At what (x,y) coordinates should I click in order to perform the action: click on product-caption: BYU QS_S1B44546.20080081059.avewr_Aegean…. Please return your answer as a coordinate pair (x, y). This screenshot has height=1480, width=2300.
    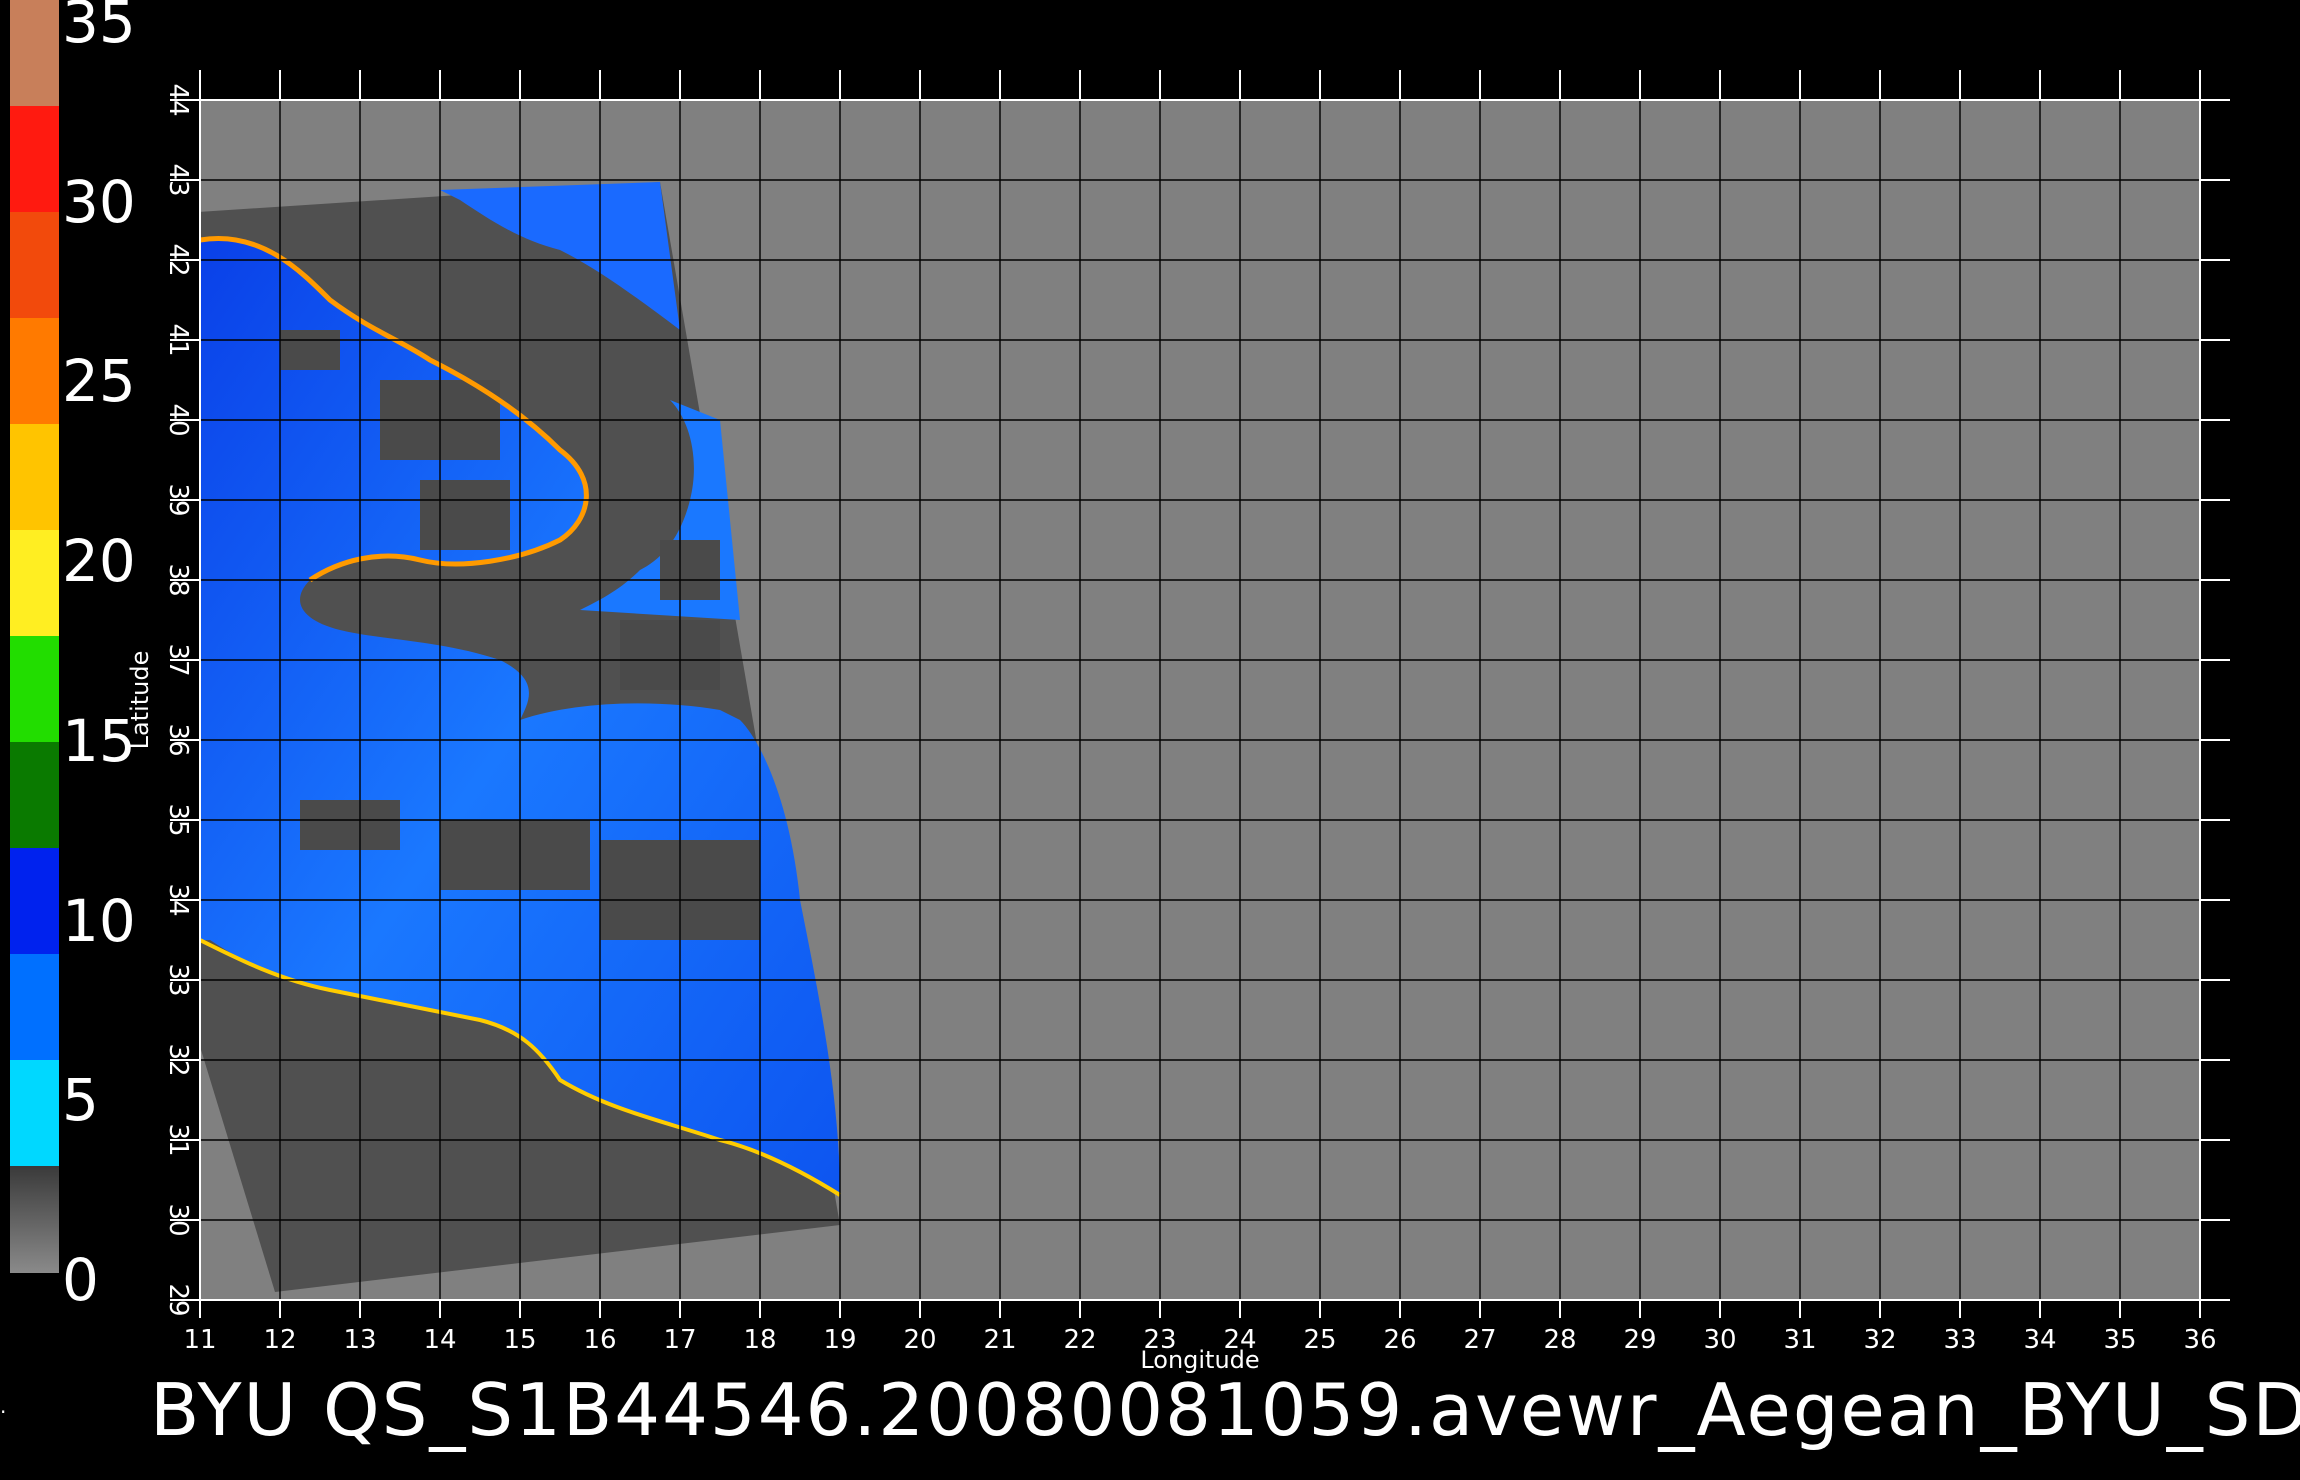
    Looking at the image, I should click on (1225, 1410).